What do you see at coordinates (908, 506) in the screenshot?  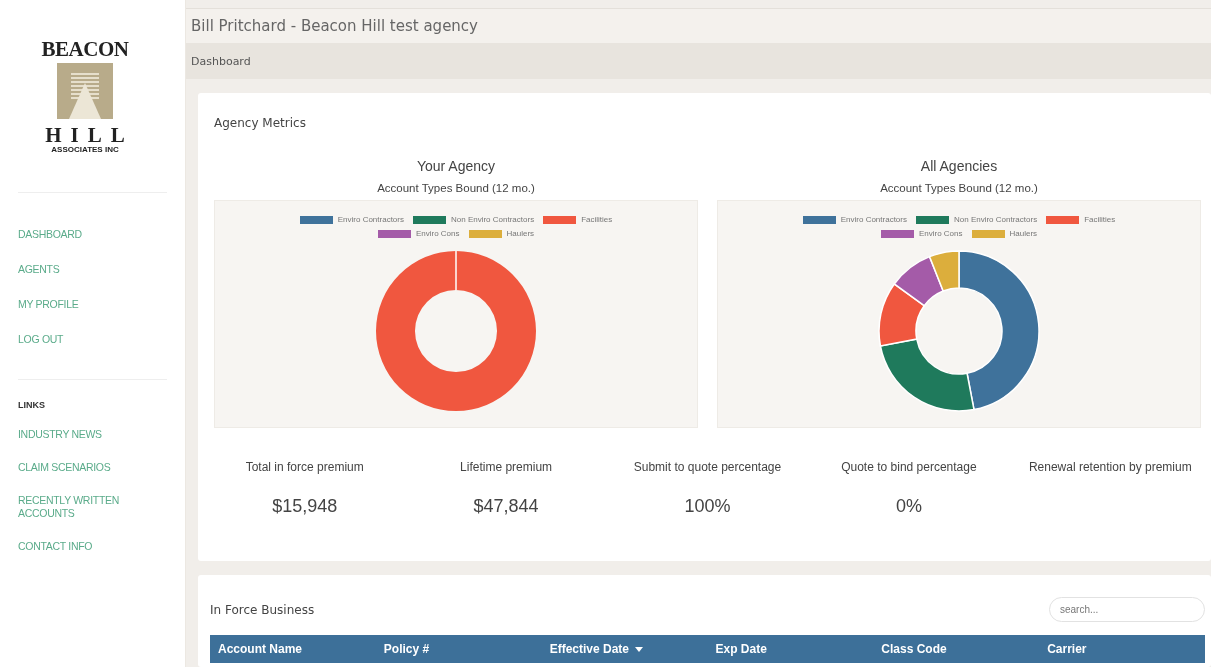 I see `stat-value: 0%` at bounding box center [908, 506].